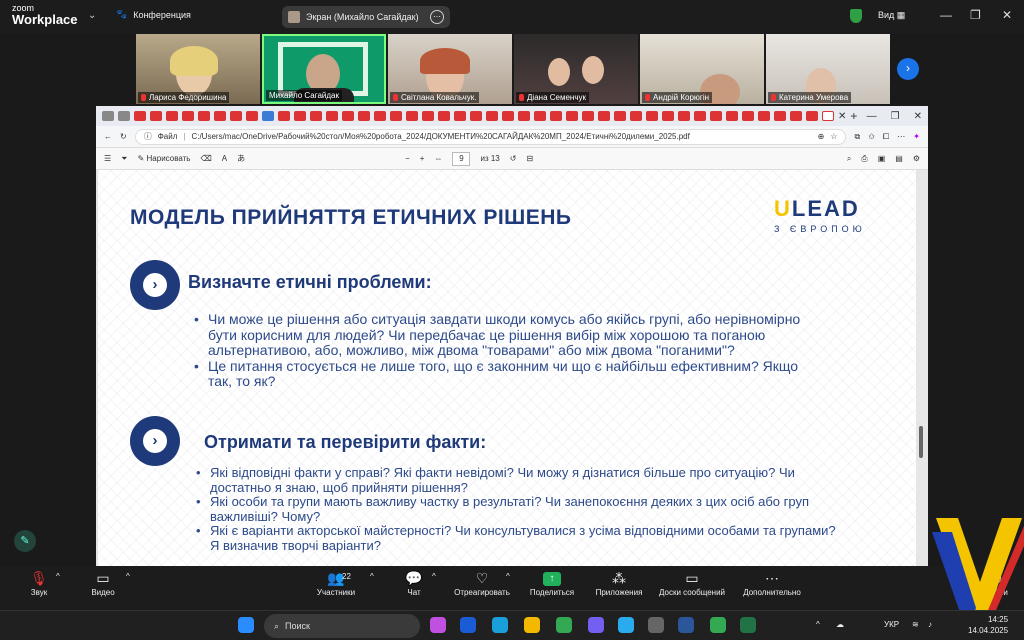 The image size is (1024, 640). I want to click on favorites-icon: ✩, so click(871, 136).